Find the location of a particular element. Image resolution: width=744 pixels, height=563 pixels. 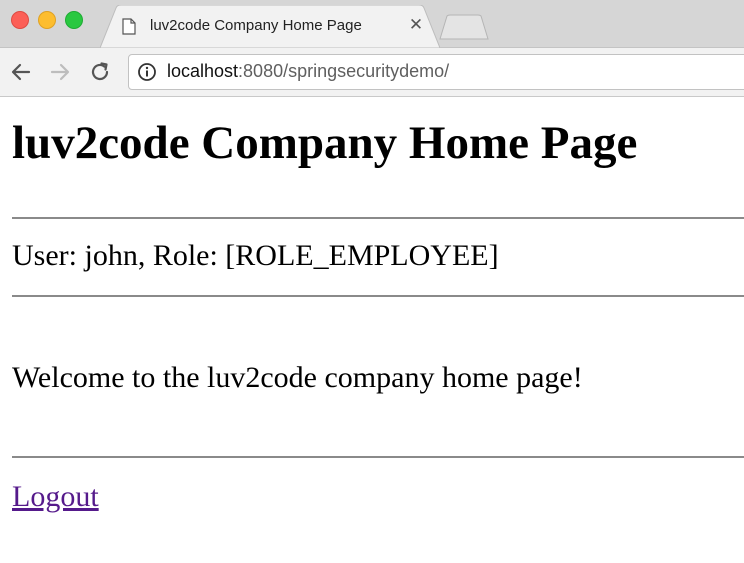

window-close-button is located at coordinates (20, 20).